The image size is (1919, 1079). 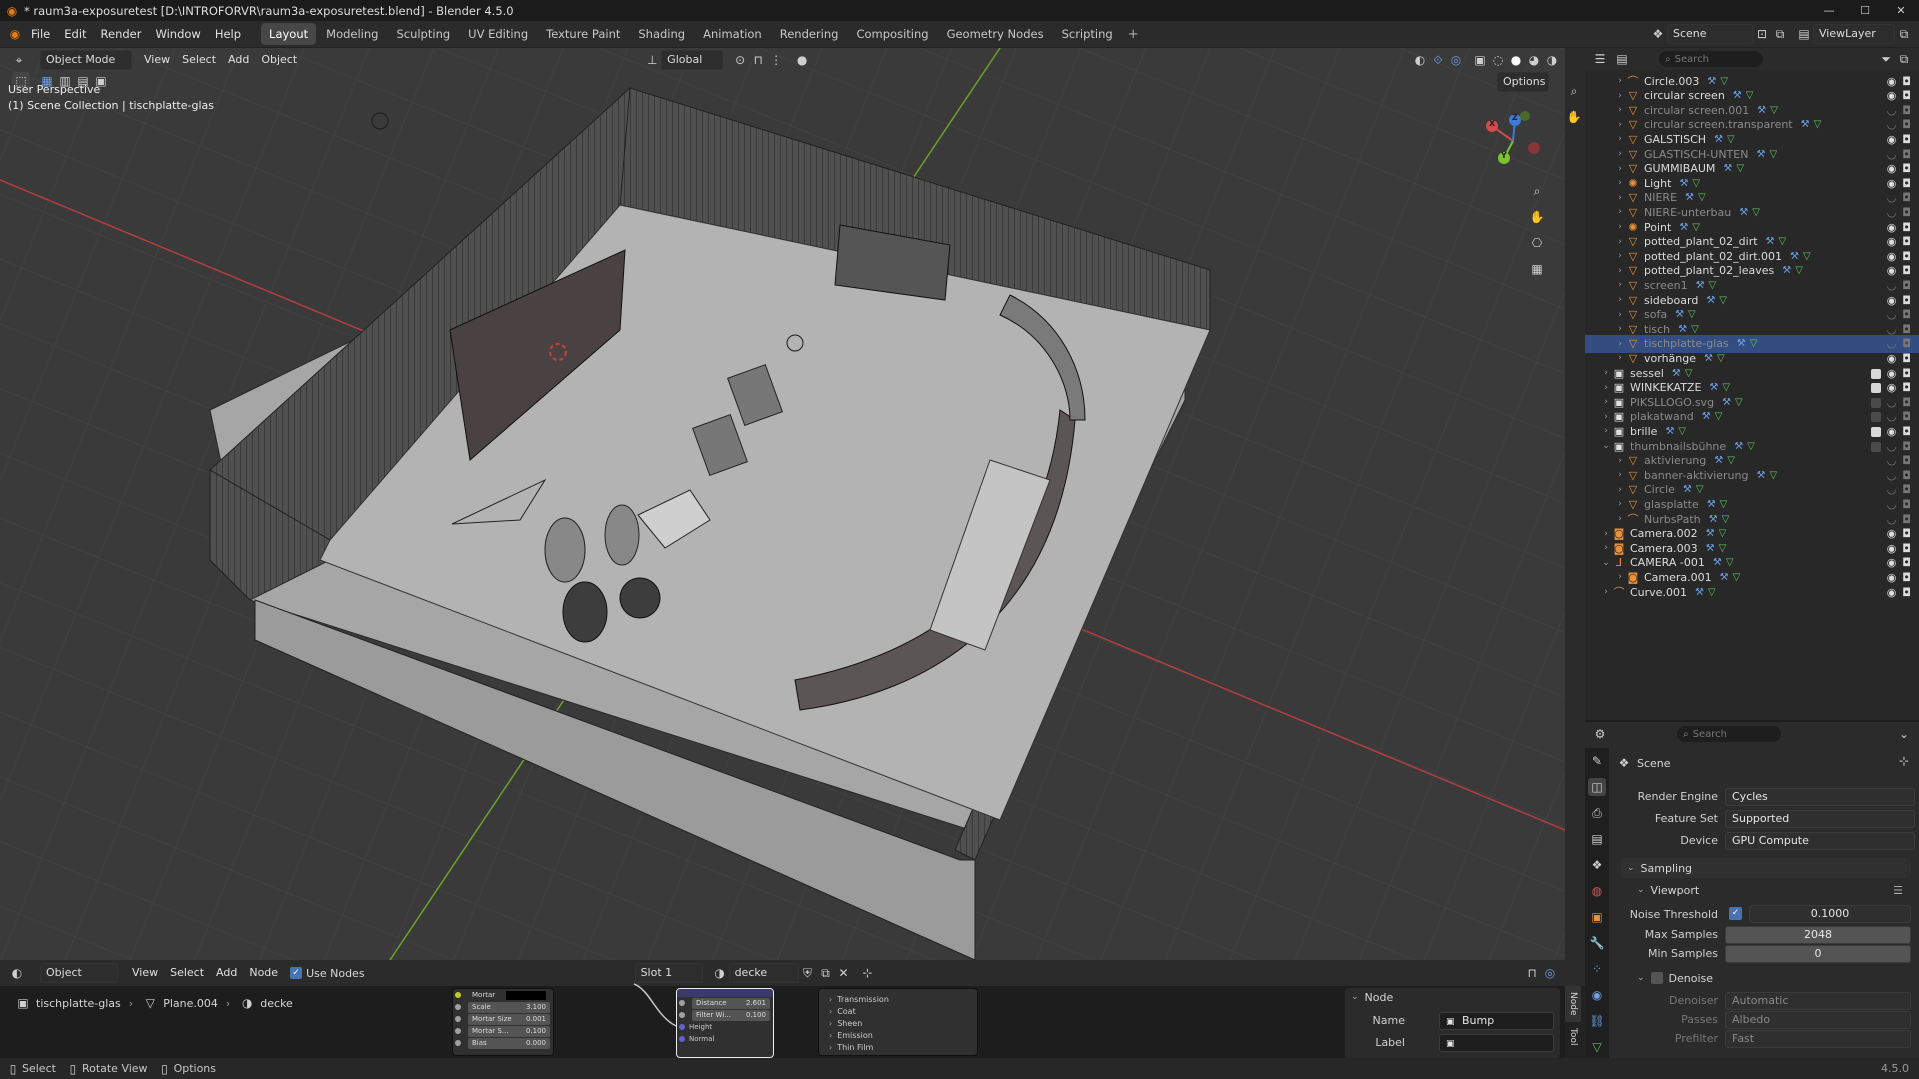 What do you see at coordinates (1818, 1001) in the screenshot?
I see `denoiser-dropdown: Automatic` at bounding box center [1818, 1001].